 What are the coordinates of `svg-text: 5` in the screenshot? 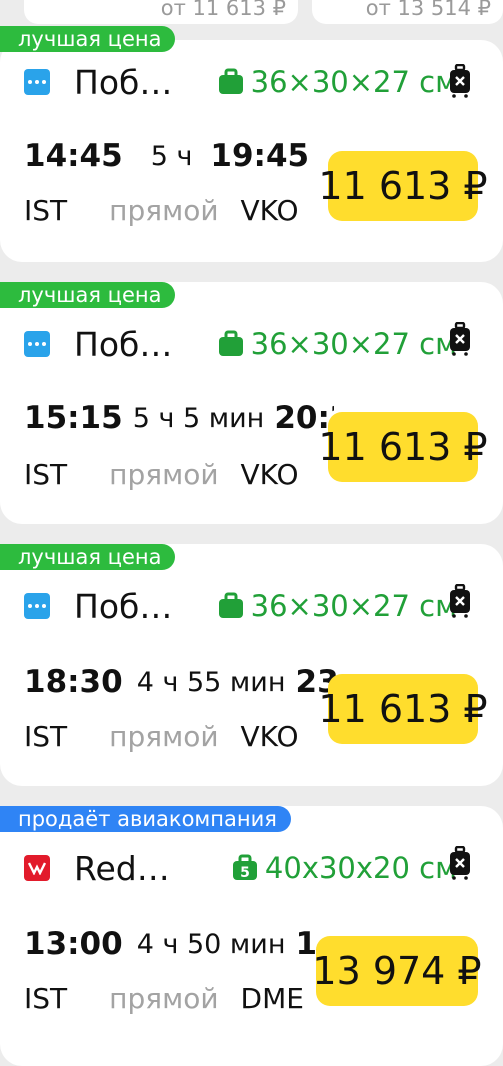 It's located at (245, 873).